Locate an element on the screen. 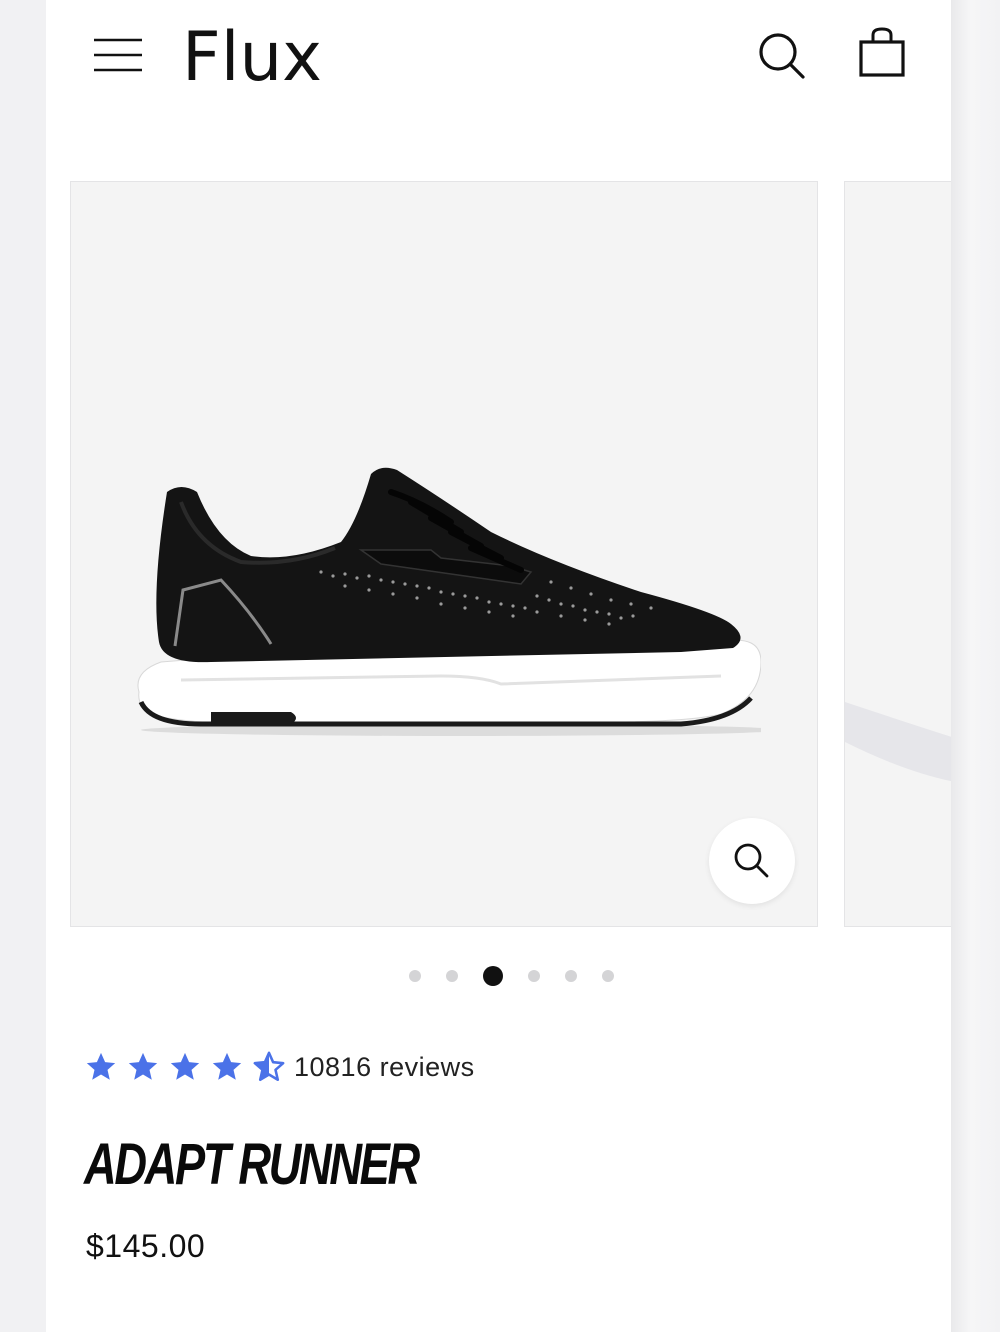  search-icon is located at coordinates (782, 56).